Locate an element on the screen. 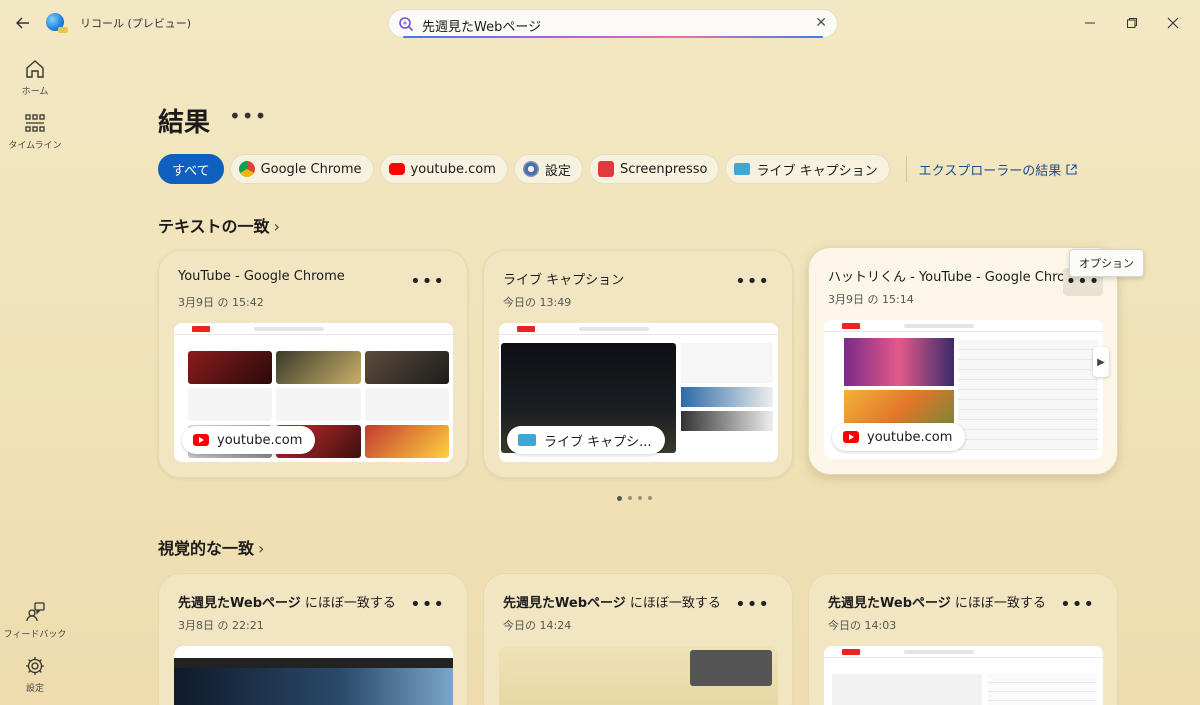  search-input: 先週見たWebページ is located at coordinates (481, 25).